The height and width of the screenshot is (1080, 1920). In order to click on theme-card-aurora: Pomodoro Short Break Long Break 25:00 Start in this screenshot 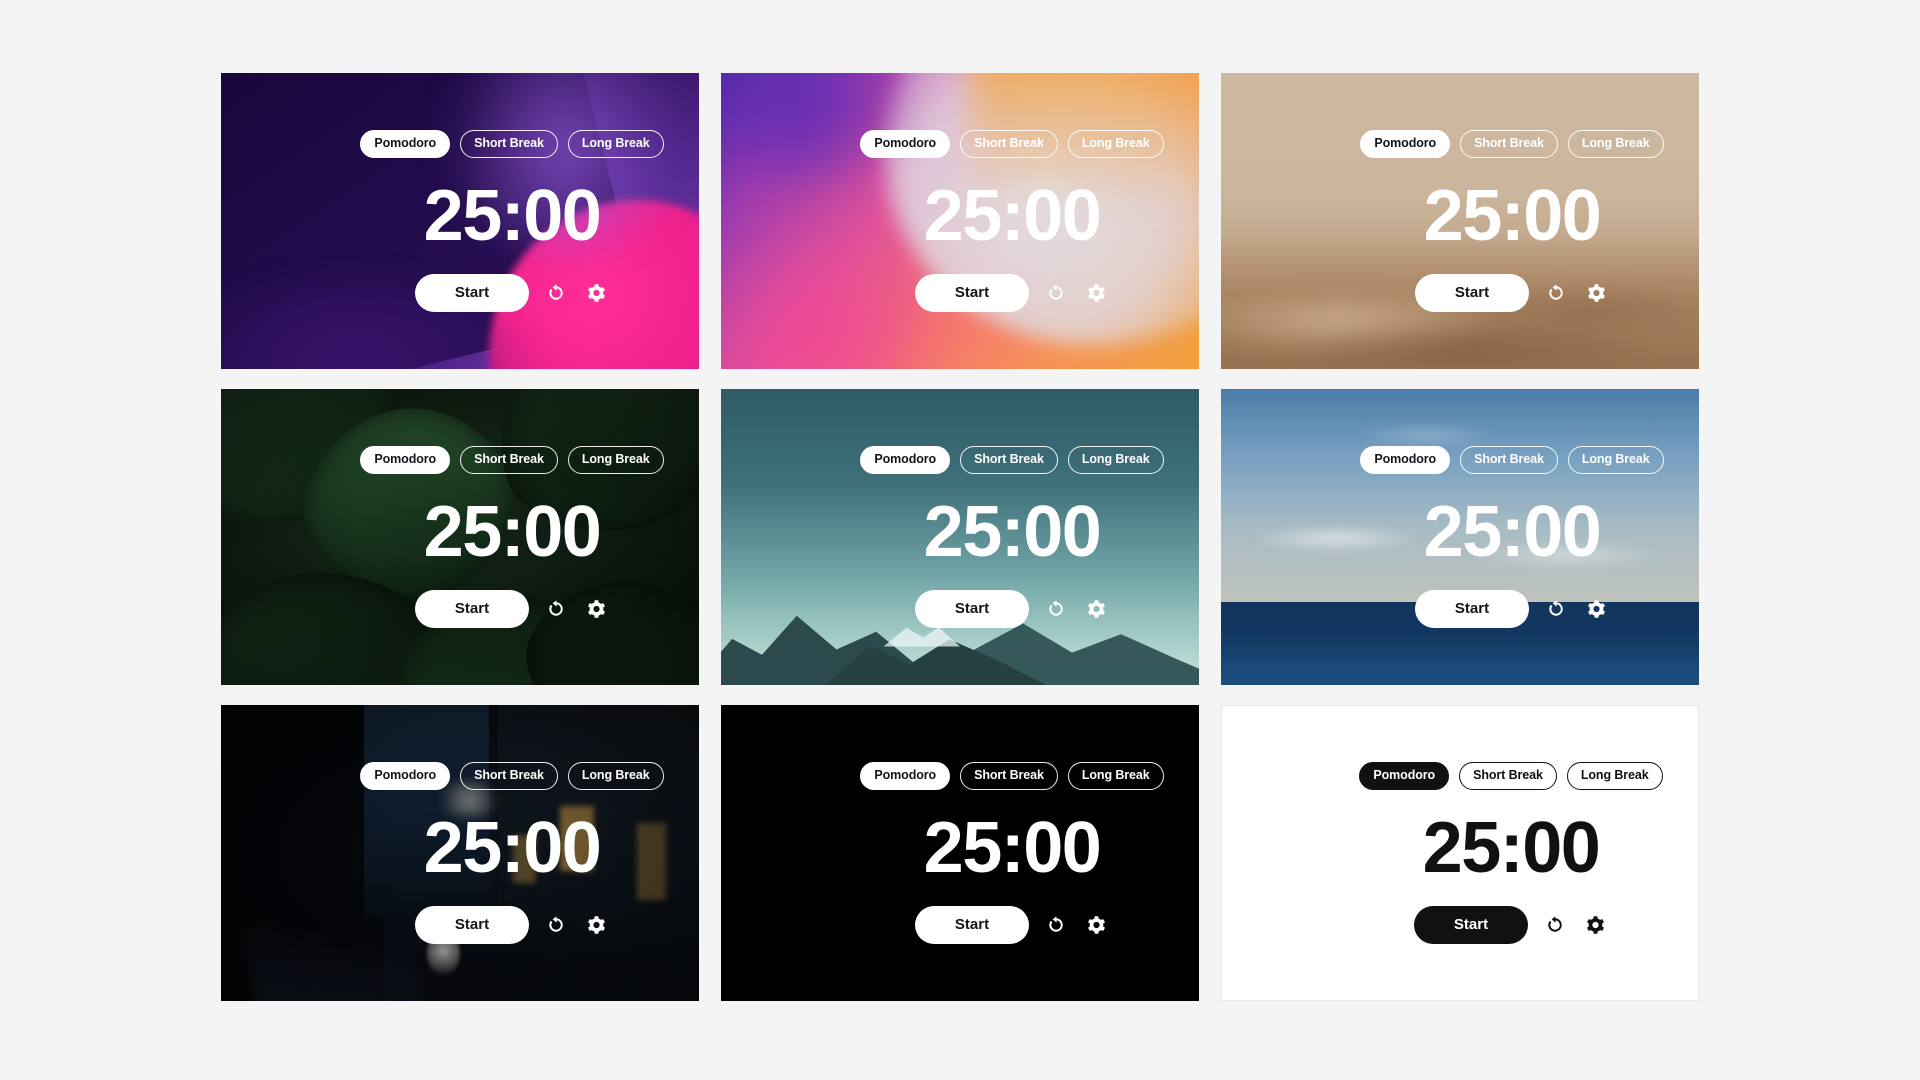, I will do `click(460, 221)`.